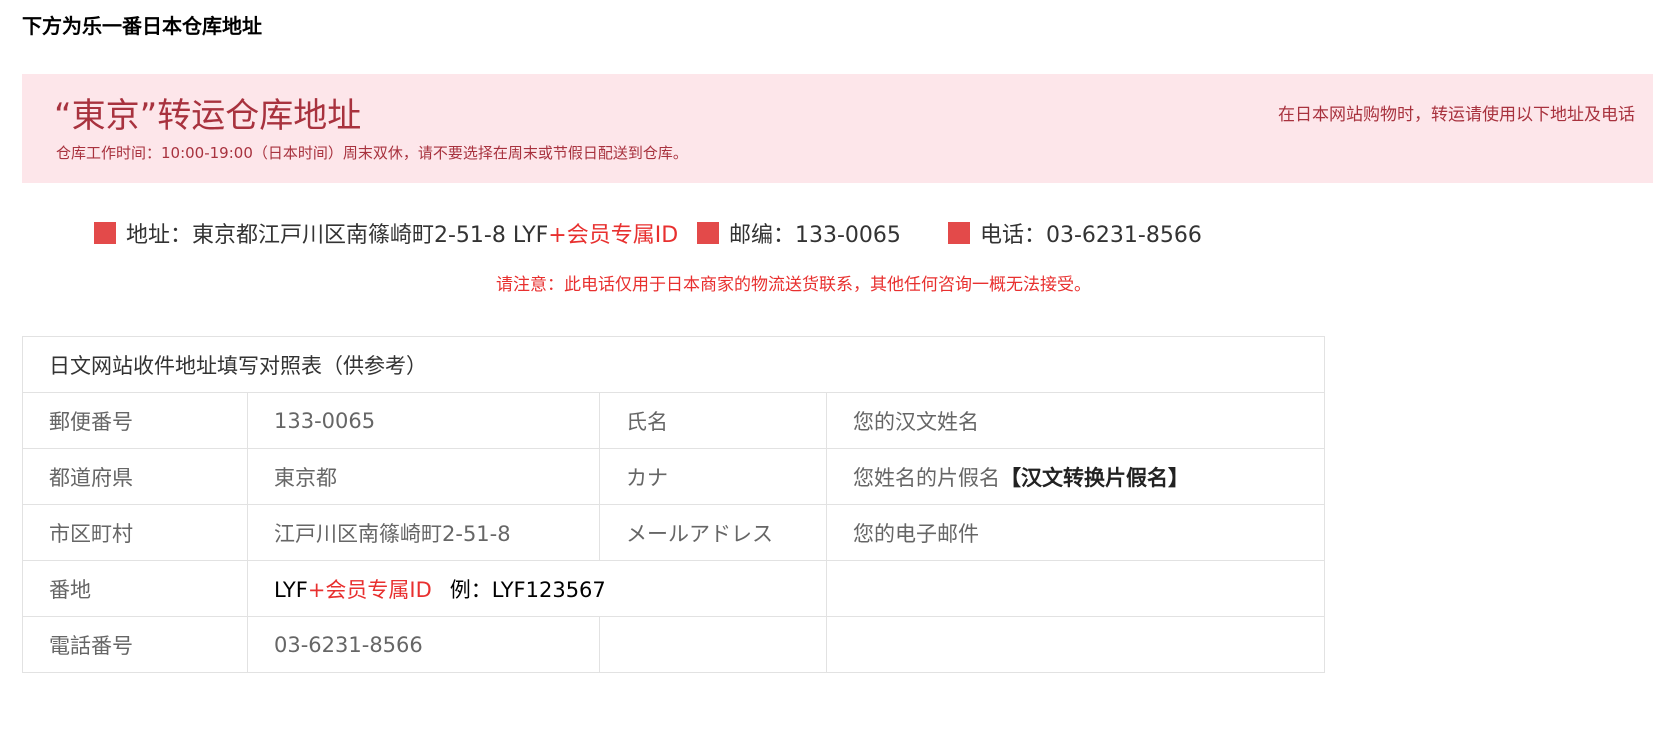 Image resolution: width=1679 pixels, height=751 pixels. I want to click on address-text: 地址：東京都江戸川区南篠崎町2-51-8 LYF, so click(337, 235).